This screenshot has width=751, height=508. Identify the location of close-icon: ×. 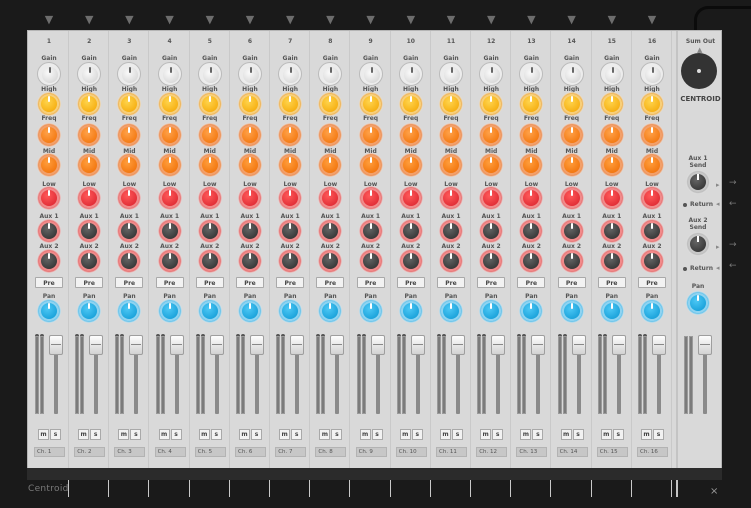
(714, 491).